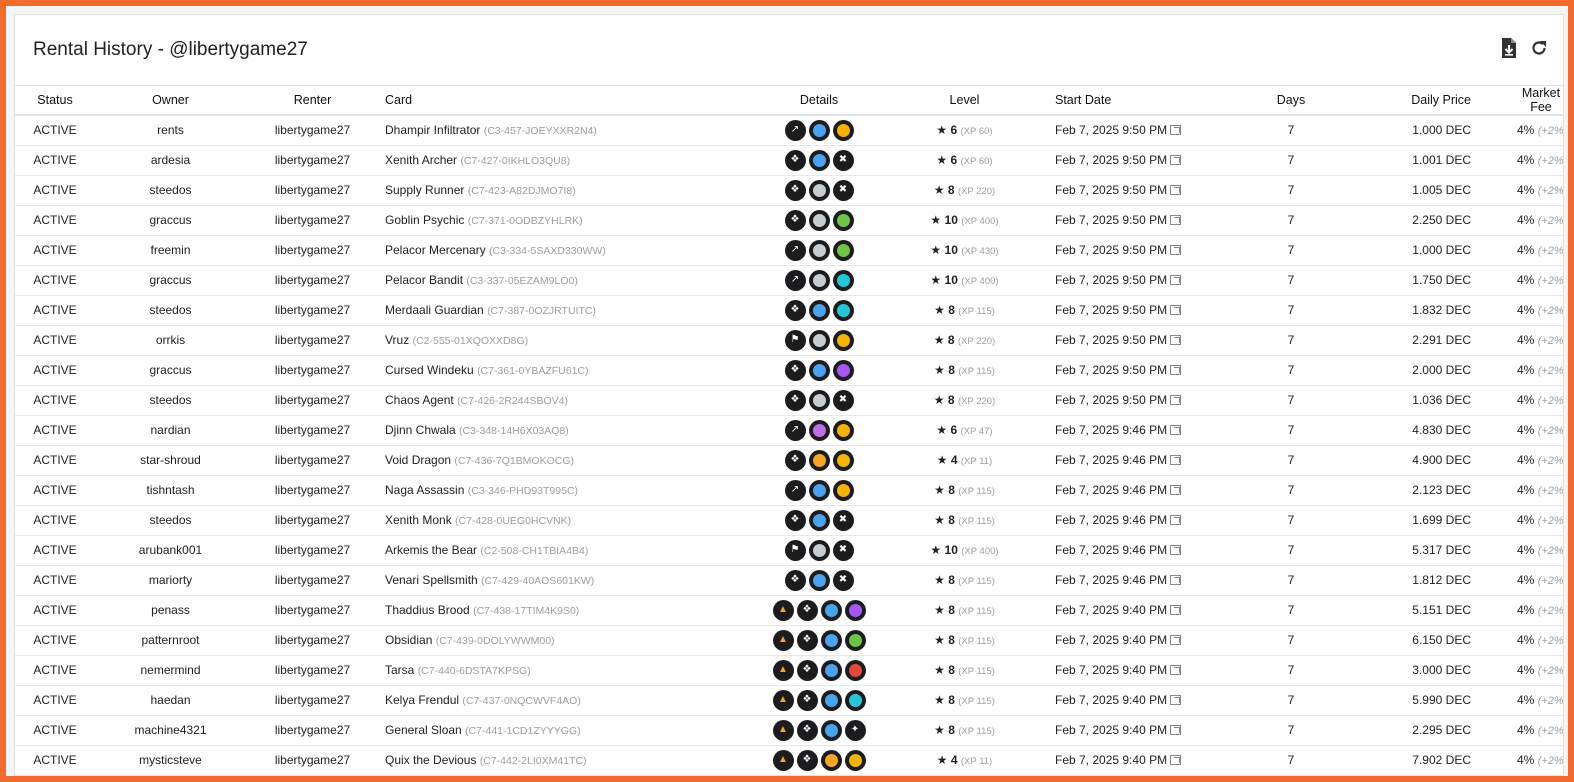  What do you see at coordinates (1509, 48) in the screenshot?
I see `download-icon` at bounding box center [1509, 48].